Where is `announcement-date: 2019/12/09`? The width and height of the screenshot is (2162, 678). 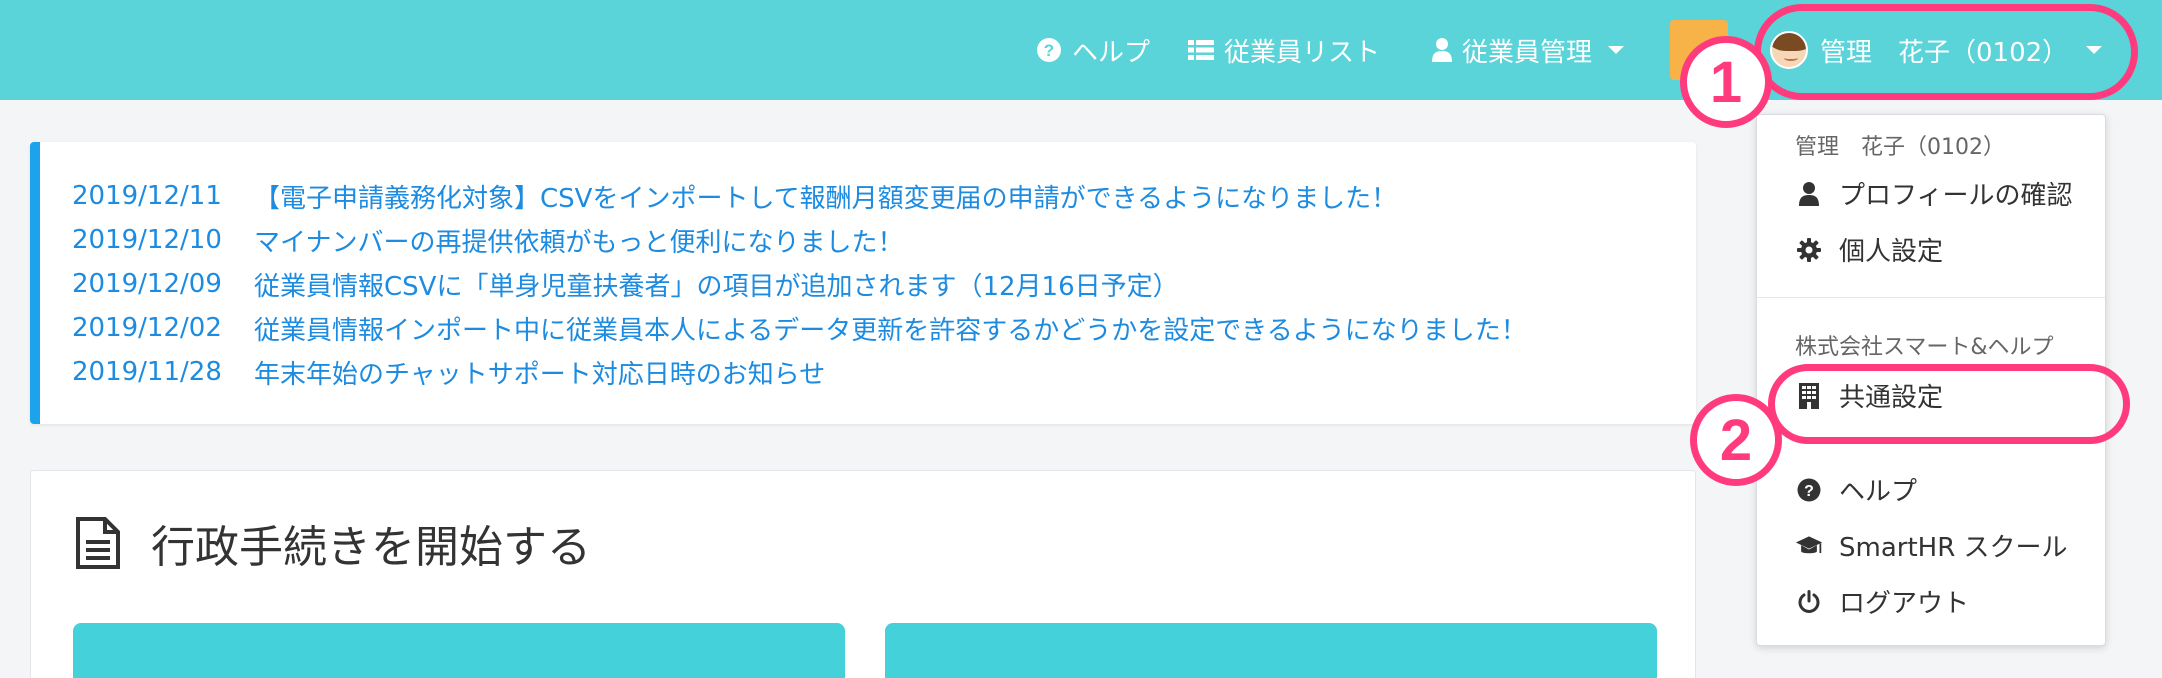 announcement-date: 2019/12/09 is located at coordinates (147, 284).